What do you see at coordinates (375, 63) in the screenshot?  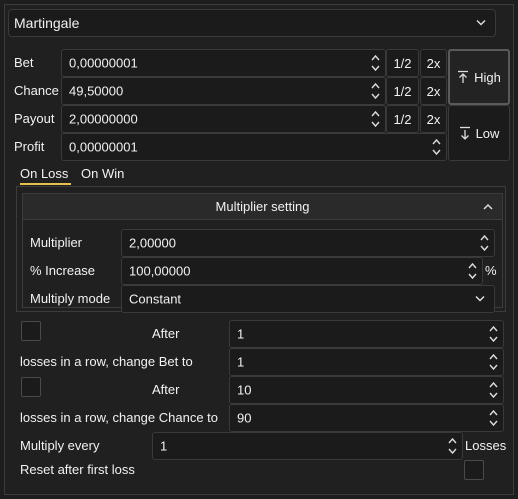 I see `bet-spinner-icon` at bounding box center [375, 63].